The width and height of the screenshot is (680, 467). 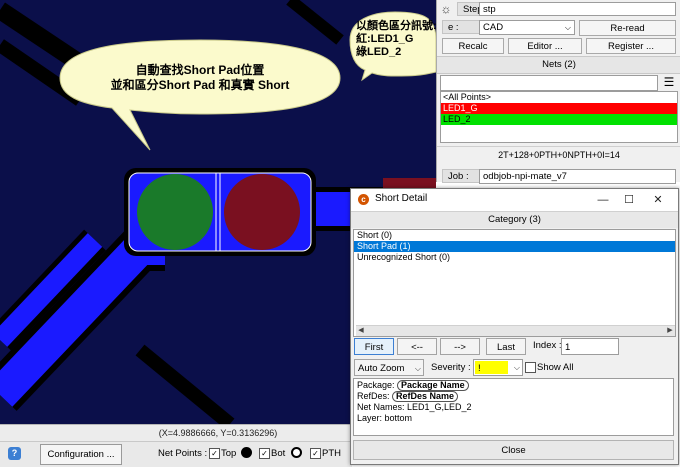 I want to click on maximize-icon: ☐, so click(x=629, y=200).